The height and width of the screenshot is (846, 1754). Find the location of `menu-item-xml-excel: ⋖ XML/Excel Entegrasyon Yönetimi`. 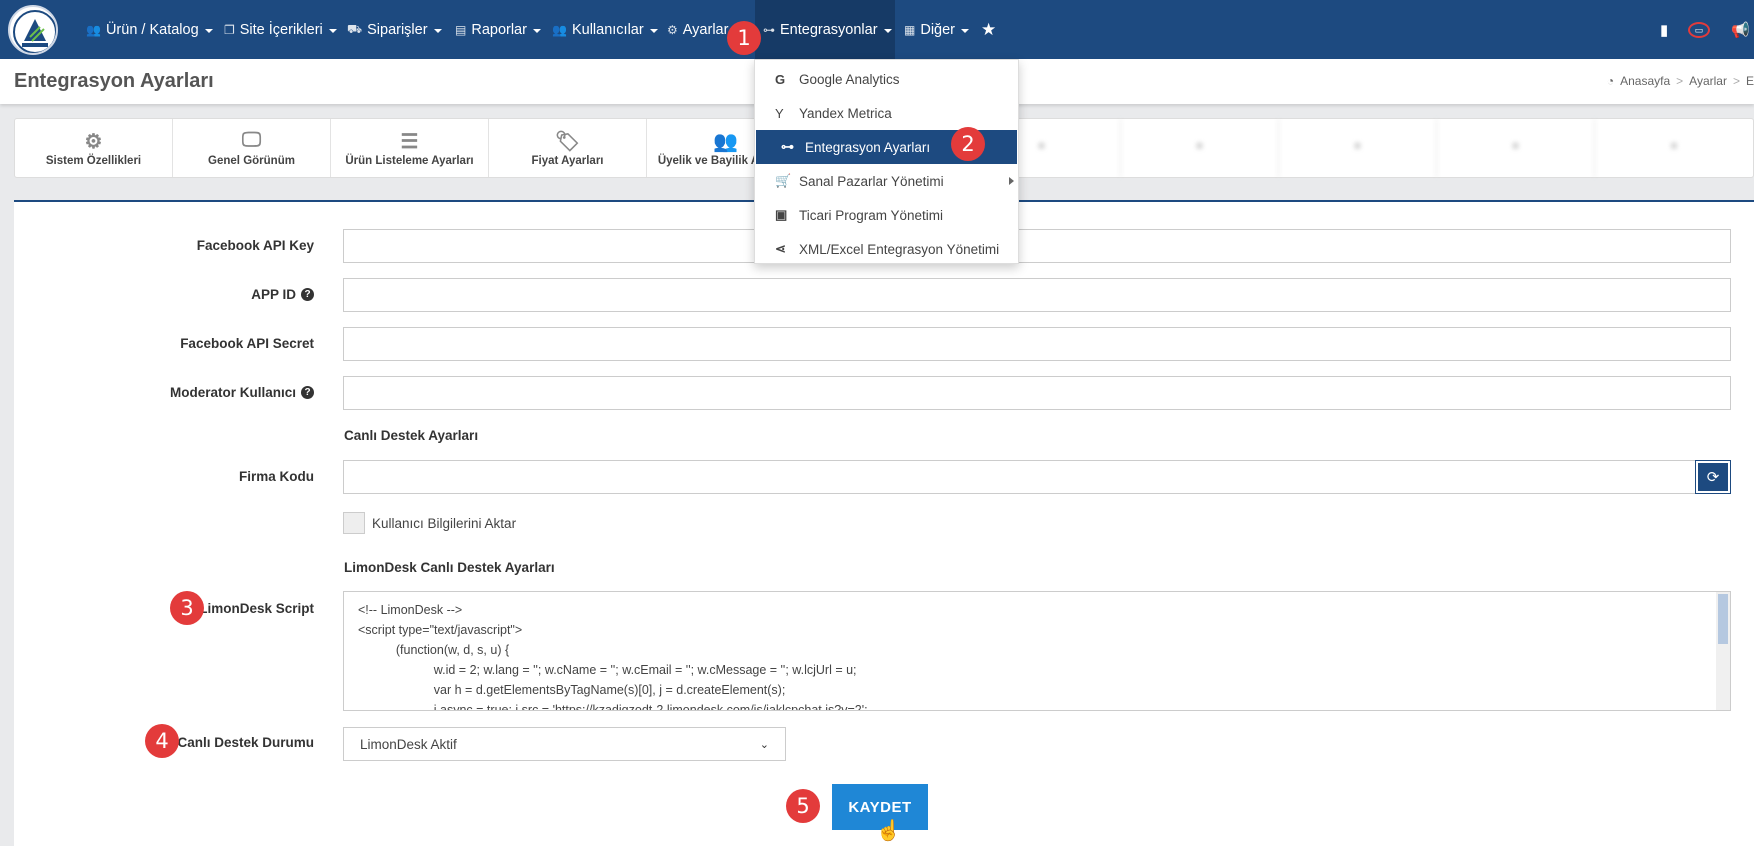

menu-item-xml-excel: ⋖ XML/Excel Entegrasyon Yönetimi is located at coordinates (886, 249).